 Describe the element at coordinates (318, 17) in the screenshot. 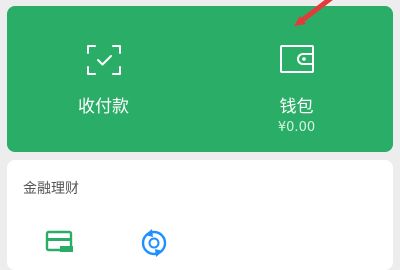

I see `red-arrow-annotation` at that location.